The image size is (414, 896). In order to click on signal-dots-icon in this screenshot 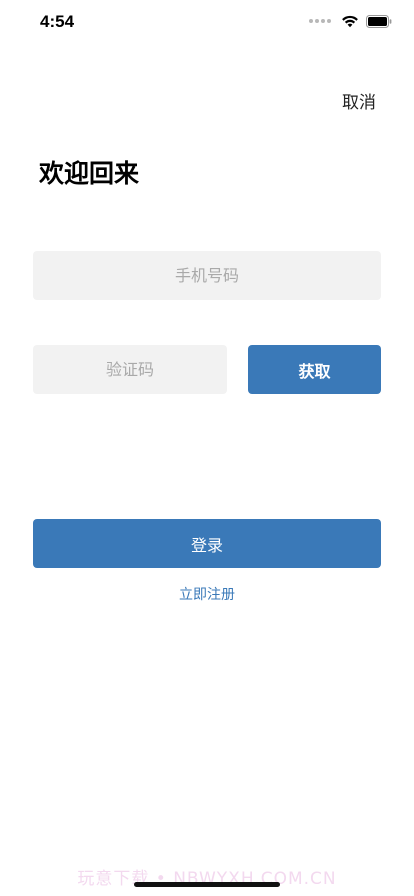, I will do `click(321, 21)`.